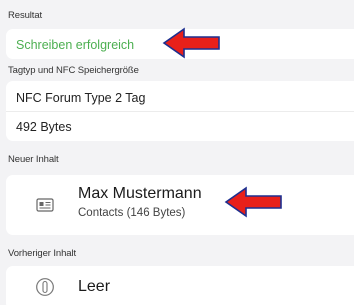 This screenshot has height=305, width=354. What do you see at coordinates (253, 202) in the screenshot?
I see `annotation-arrow-new-content` at bounding box center [253, 202].